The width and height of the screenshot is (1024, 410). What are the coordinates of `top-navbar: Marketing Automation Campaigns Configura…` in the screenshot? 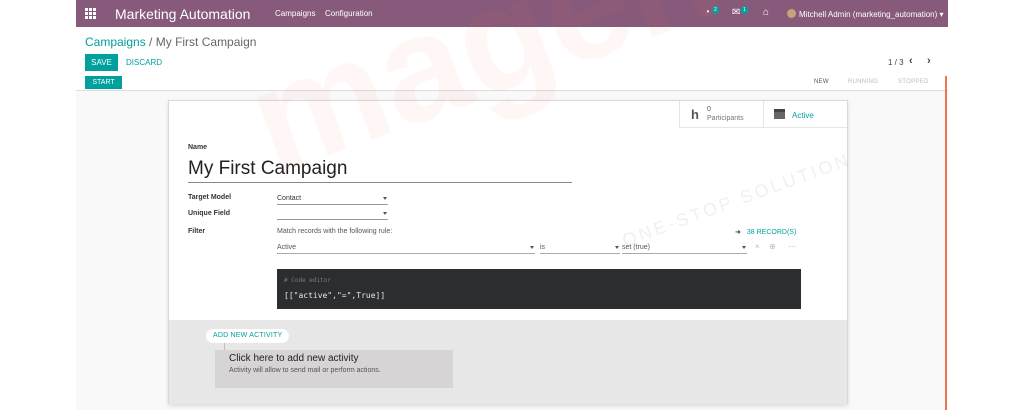 It's located at (512, 13).